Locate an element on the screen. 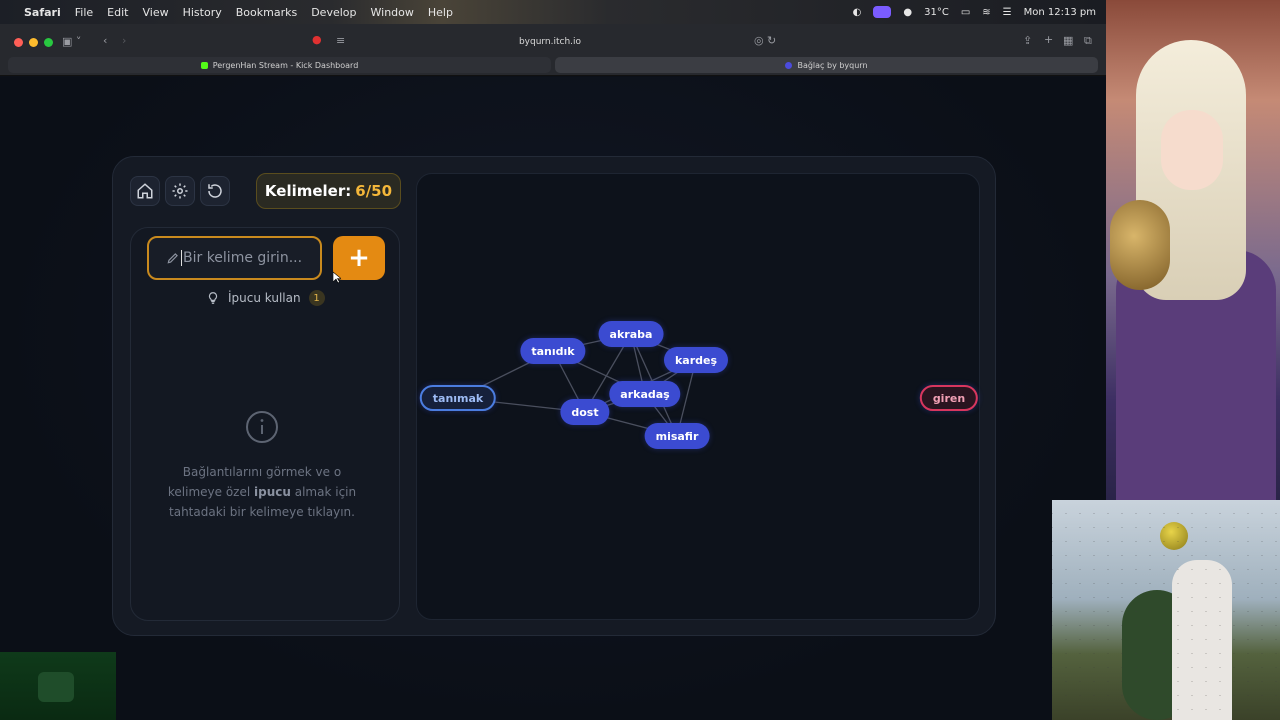 This screenshot has width=1280, height=720. control-center-icon: ☰ is located at coordinates (1007, 12).